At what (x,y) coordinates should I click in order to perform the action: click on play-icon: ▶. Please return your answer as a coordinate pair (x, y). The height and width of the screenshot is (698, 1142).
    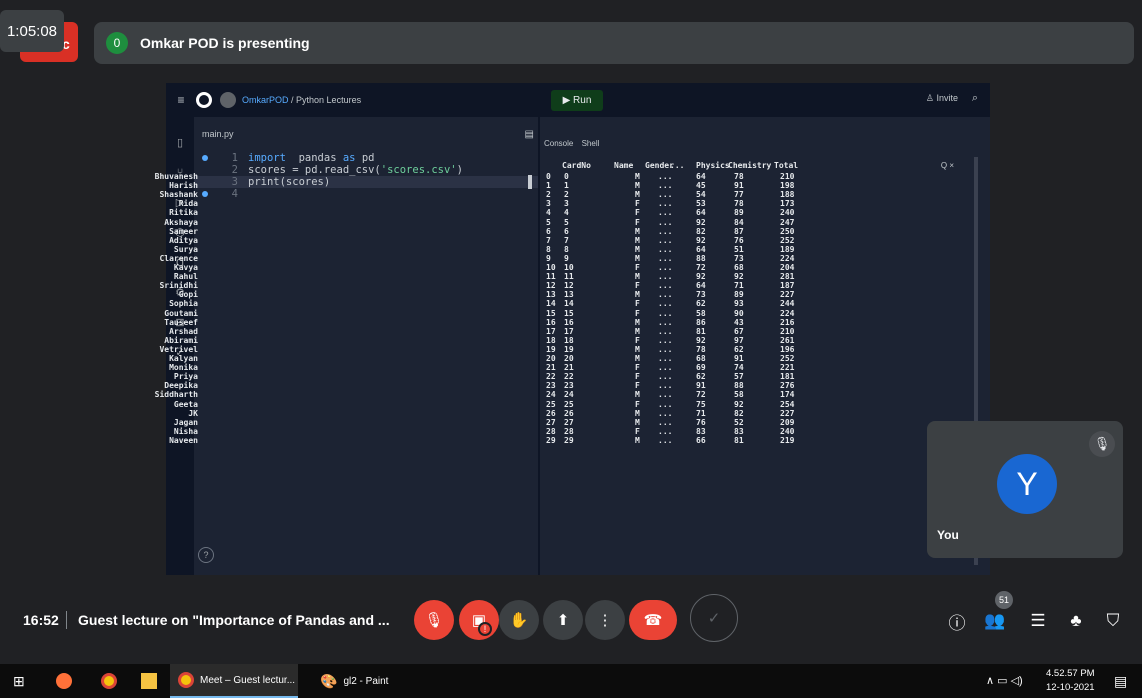
    Looking at the image, I should click on (568, 100).